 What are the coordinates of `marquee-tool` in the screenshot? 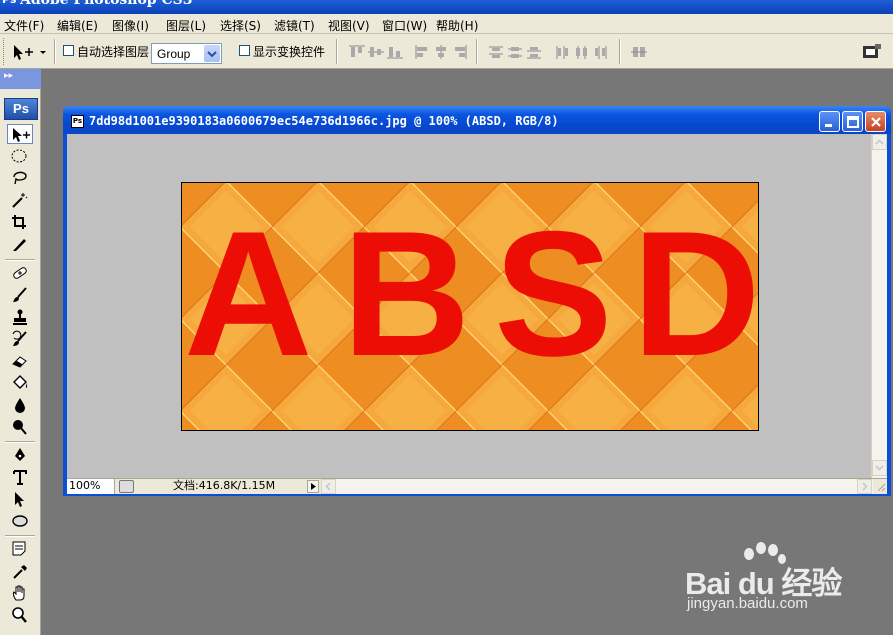 It's located at (20, 156).